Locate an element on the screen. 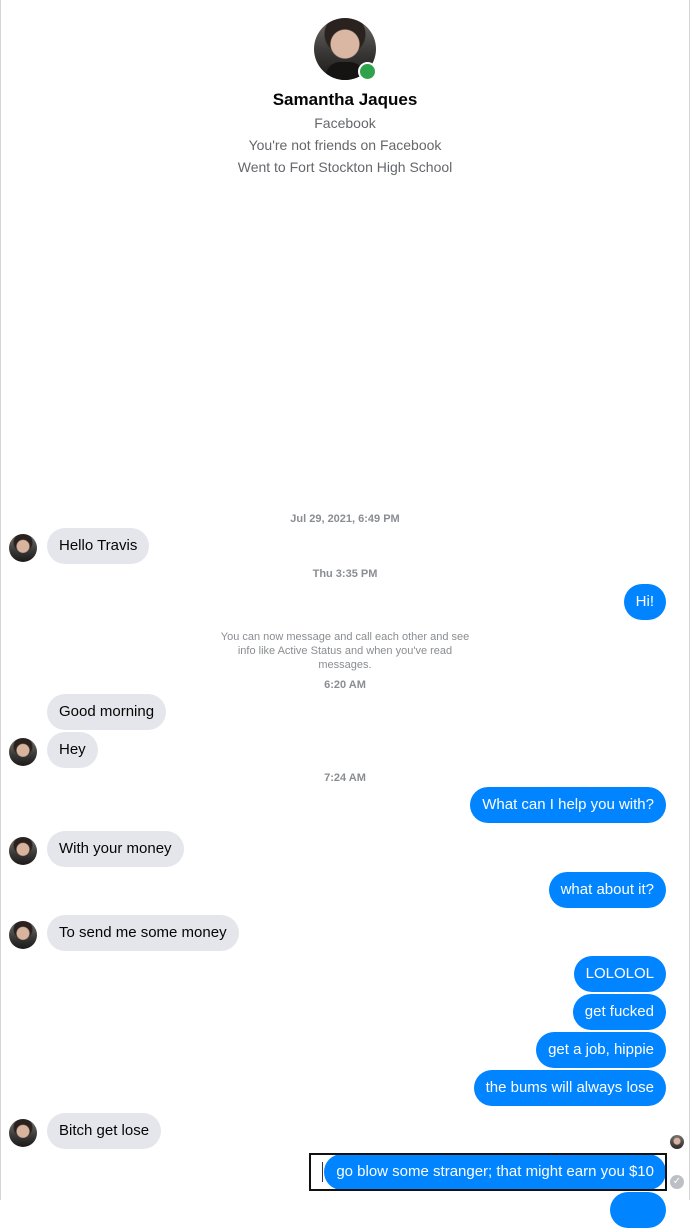  incoming-message: With your money is located at coordinates (115, 849).